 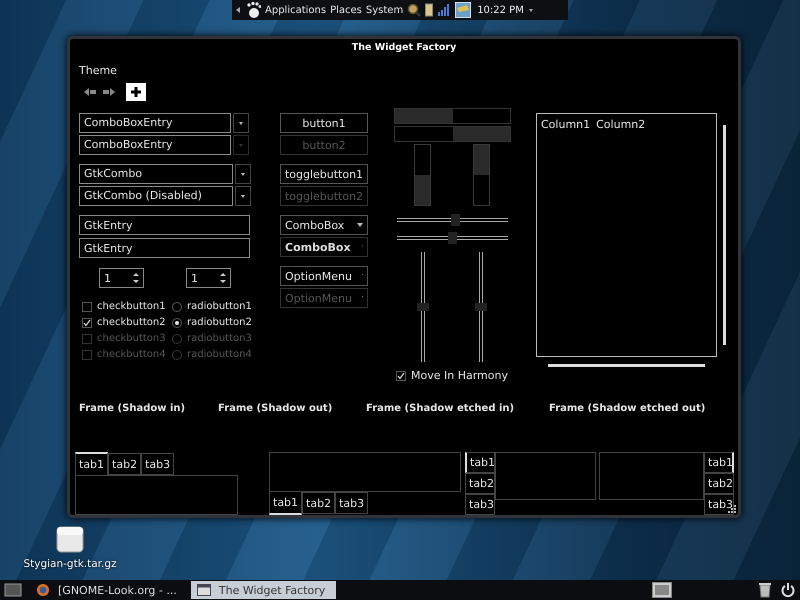 What do you see at coordinates (463, 10) in the screenshot?
I see `picture-icon` at bounding box center [463, 10].